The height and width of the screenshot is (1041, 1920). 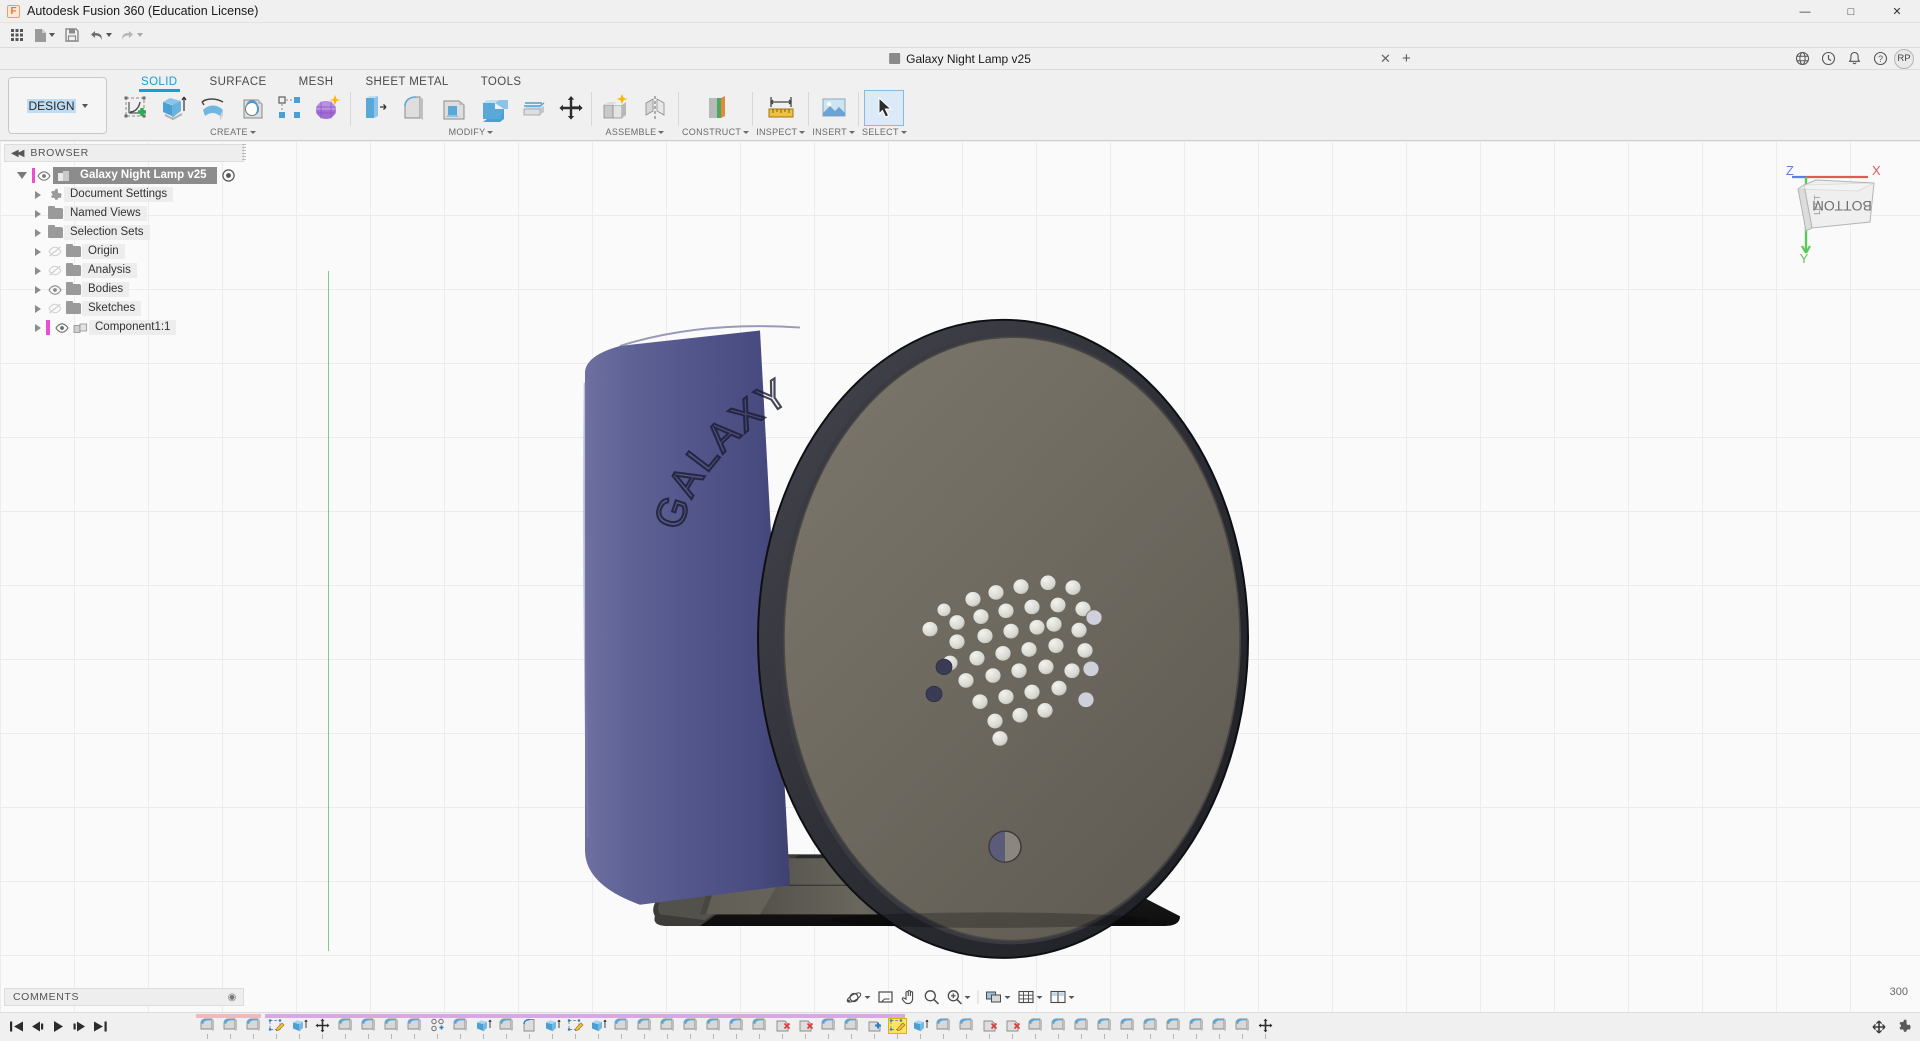 What do you see at coordinates (1904, 59) in the screenshot?
I see `avatar: RP` at bounding box center [1904, 59].